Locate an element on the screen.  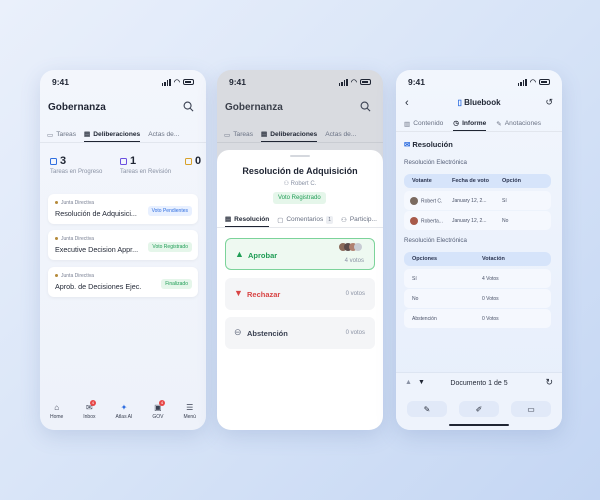
cell-text: 4 Votos is located at coordinates (490, 278).